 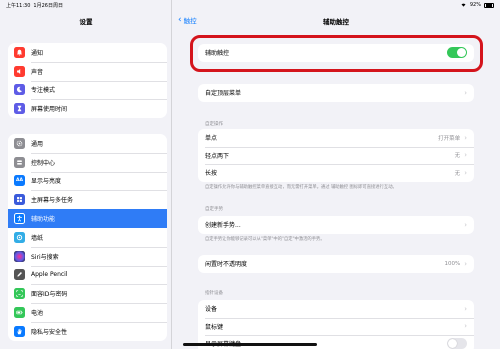 I want to click on gear-icon, so click(x=19, y=143).